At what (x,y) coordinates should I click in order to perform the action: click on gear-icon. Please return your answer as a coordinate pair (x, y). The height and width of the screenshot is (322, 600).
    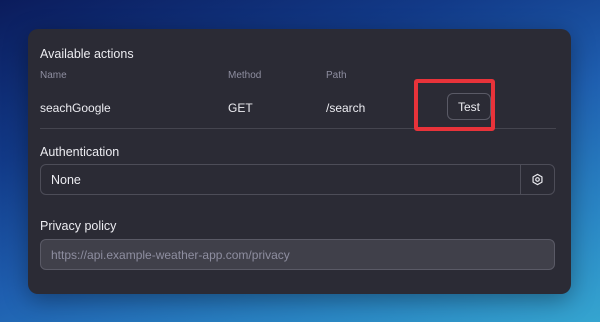
    Looking at the image, I should click on (537, 179).